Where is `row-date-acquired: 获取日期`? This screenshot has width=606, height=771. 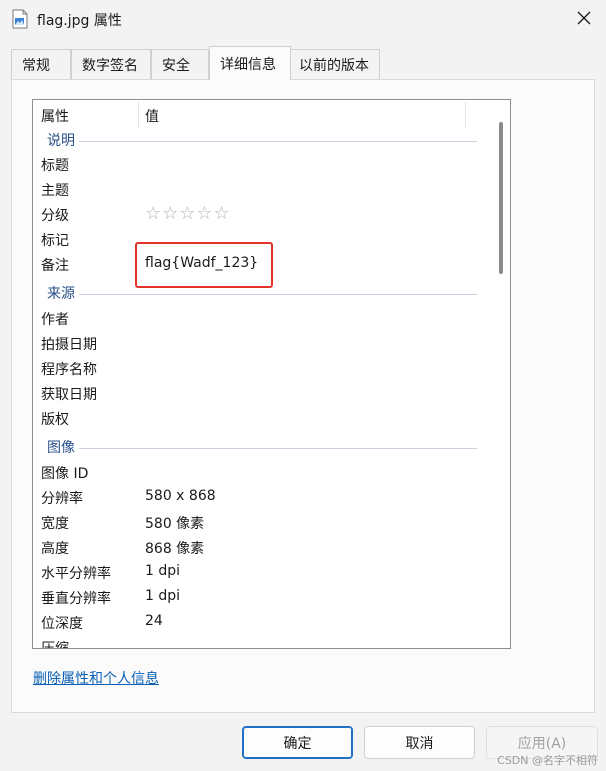
row-date-acquired: 获取日期 is located at coordinates (263, 394).